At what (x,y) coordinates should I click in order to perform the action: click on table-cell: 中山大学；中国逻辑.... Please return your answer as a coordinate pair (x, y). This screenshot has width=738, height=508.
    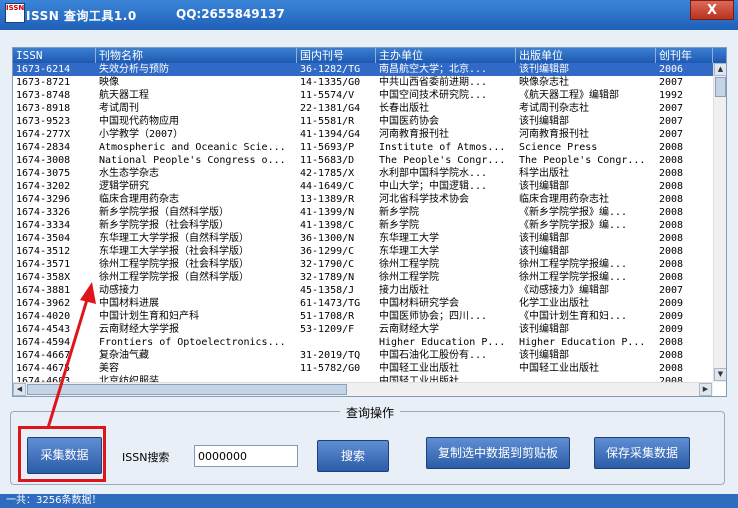
    Looking at the image, I should click on (433, 186).